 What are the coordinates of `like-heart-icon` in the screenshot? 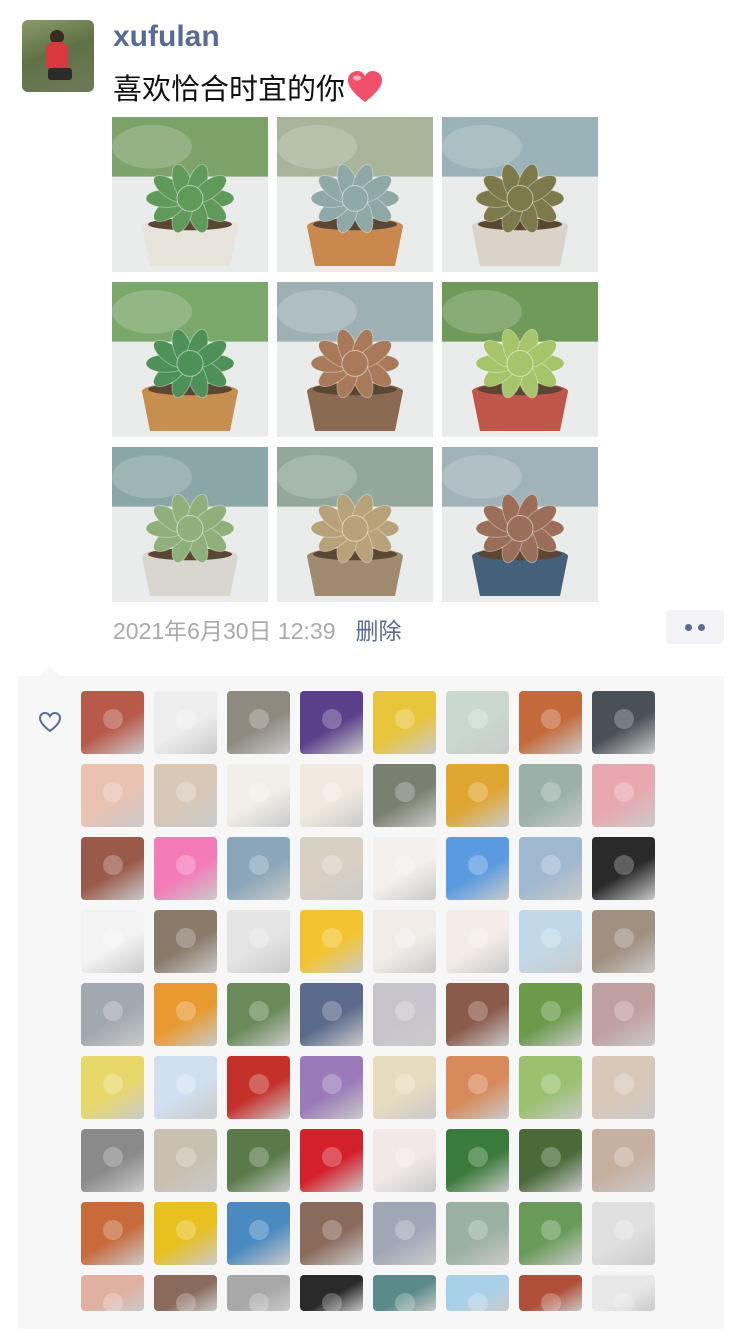 It's located at (50, 722).